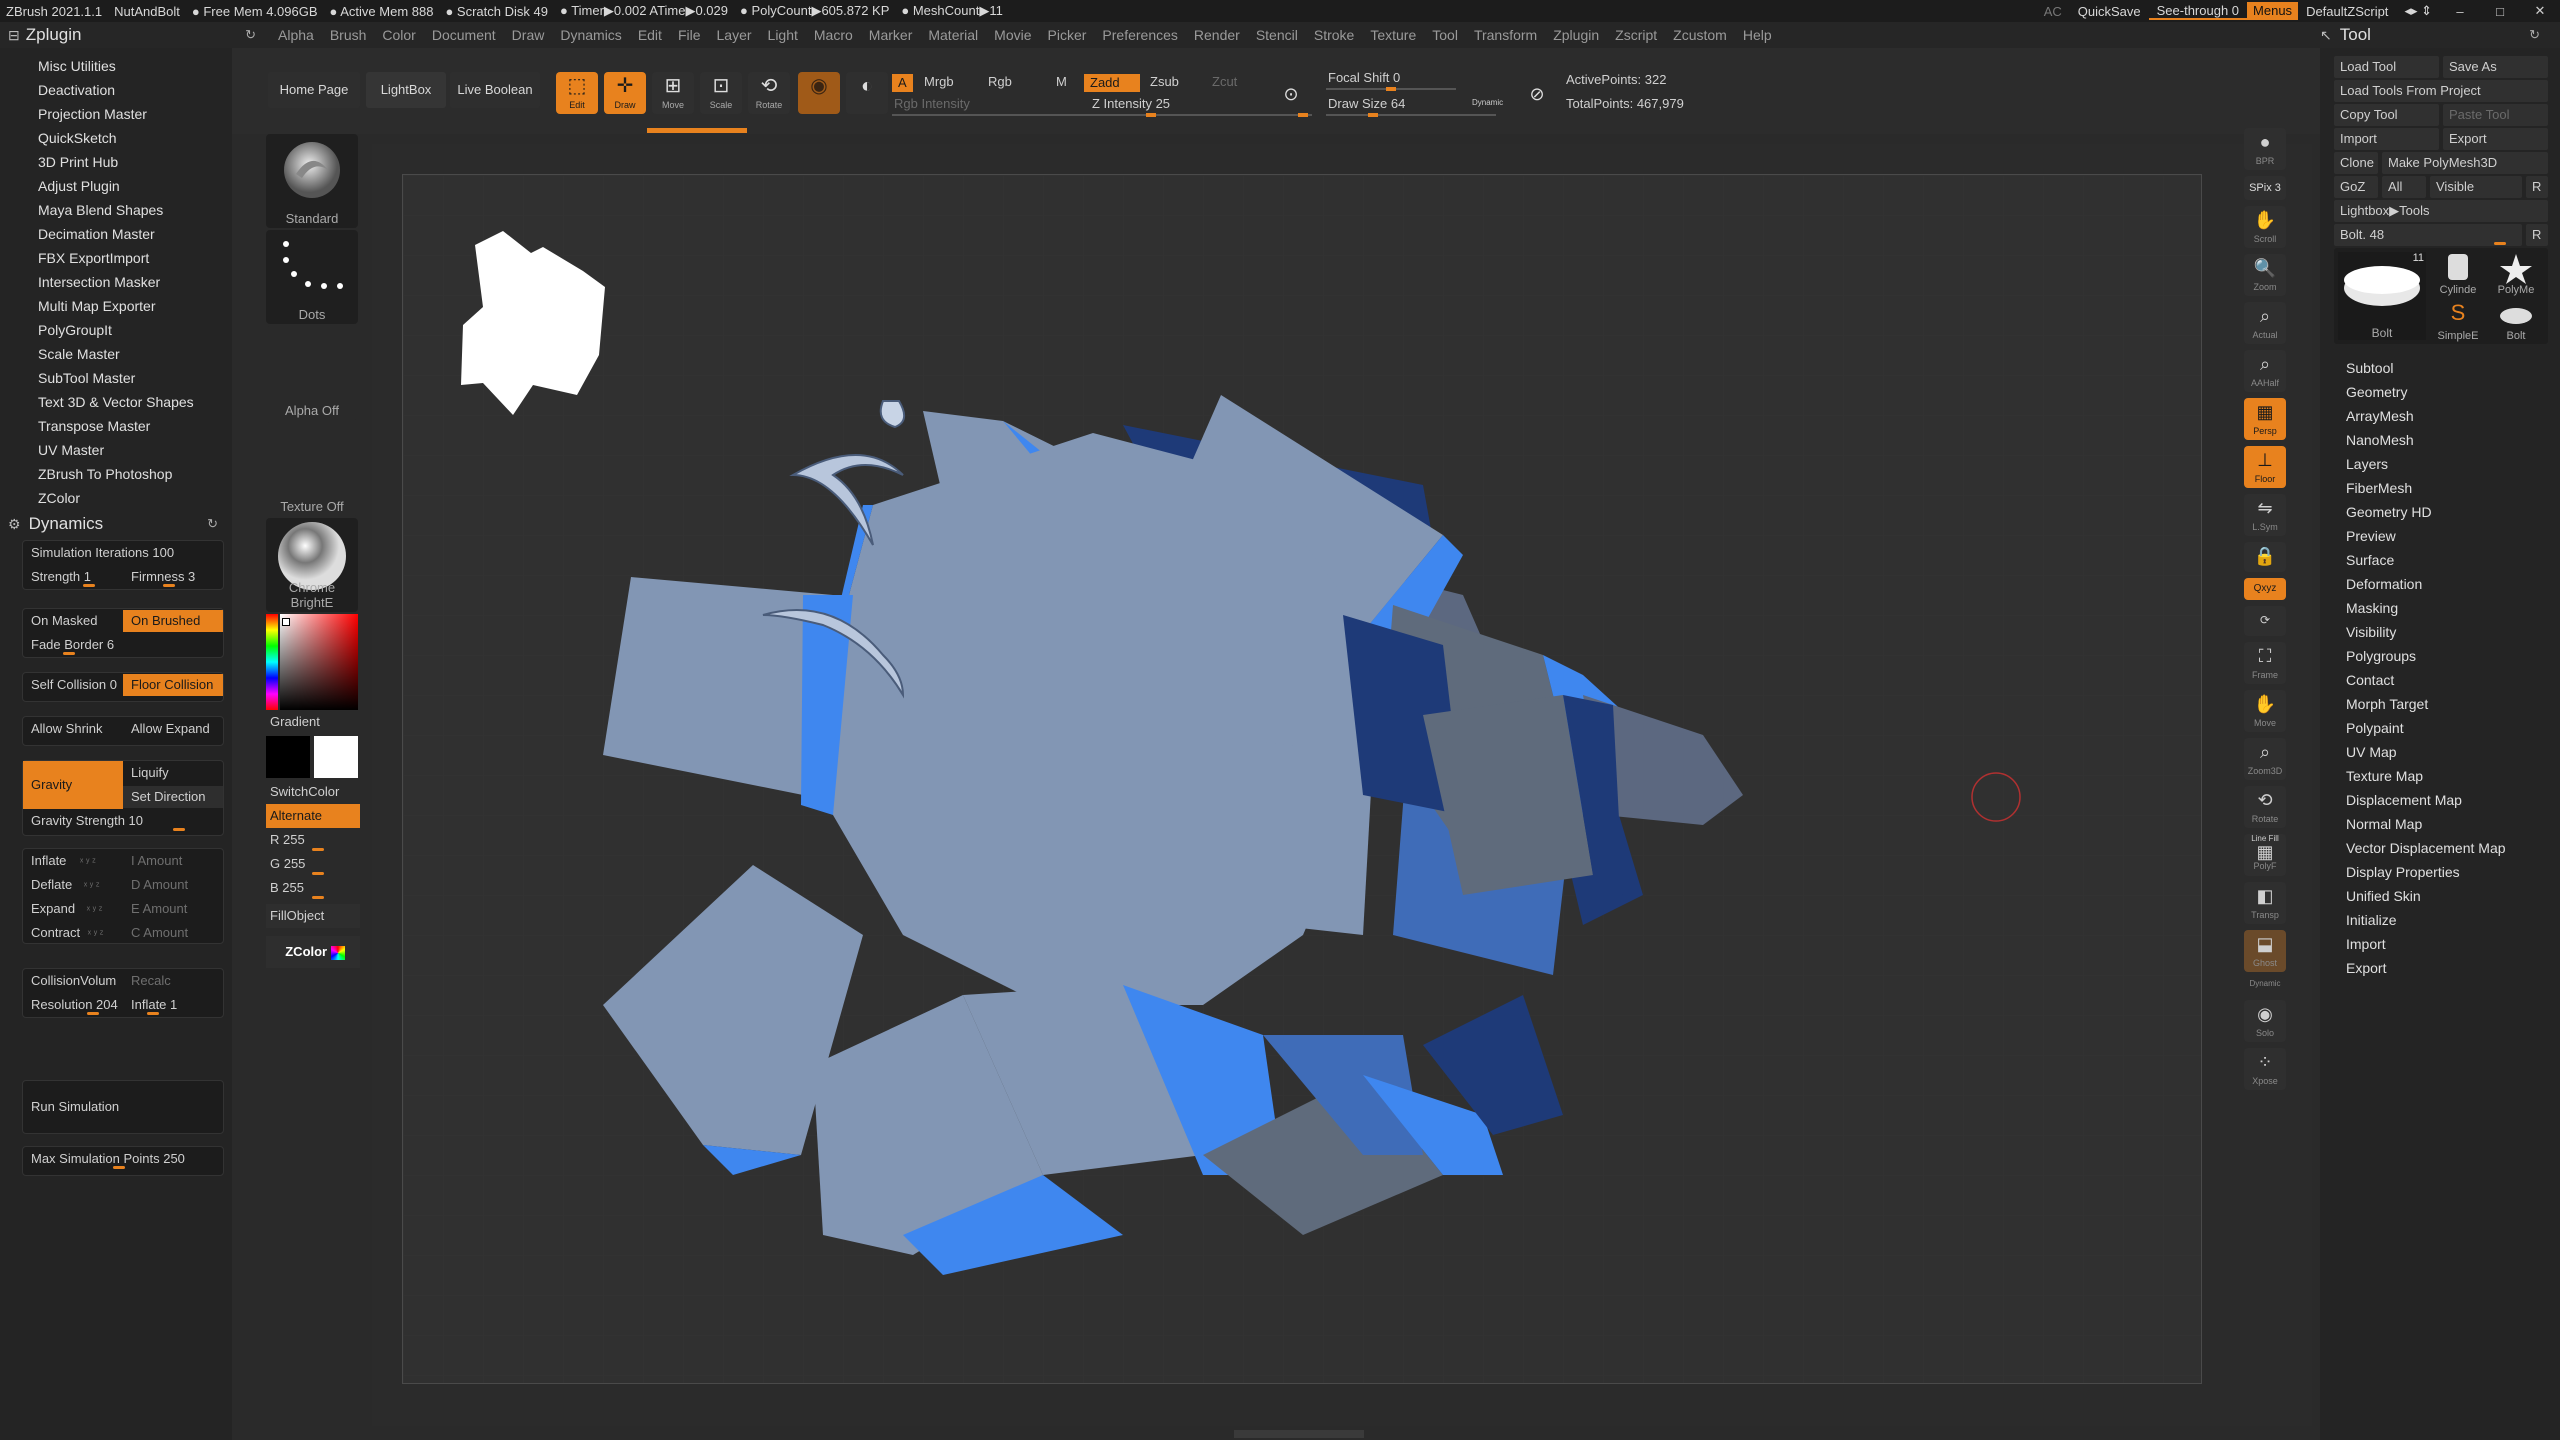  I want to click on mrgb-toggle: Mrgb, so click(939, 81).